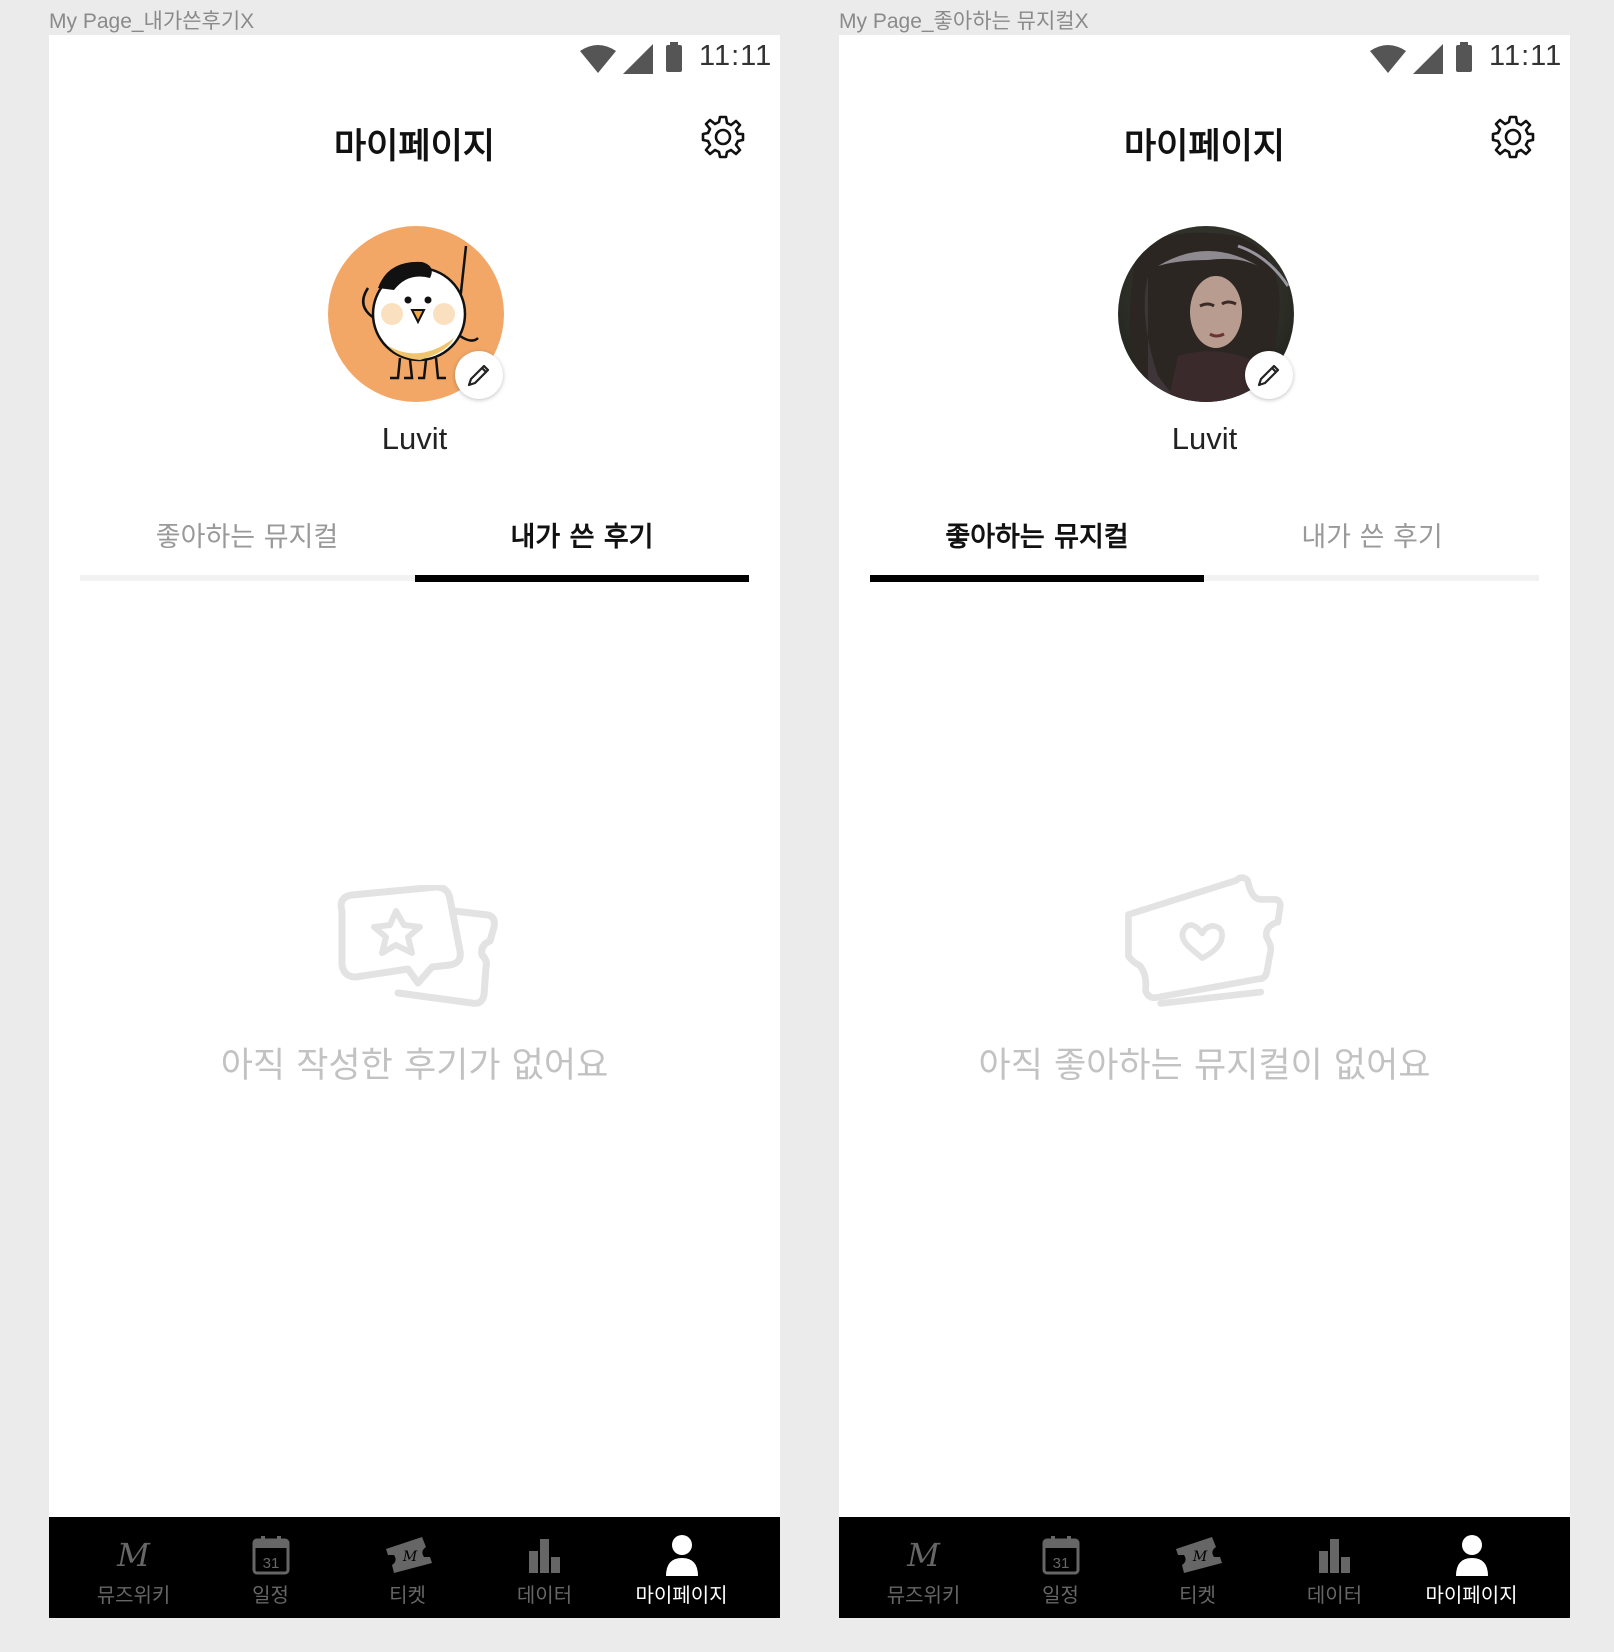 The height and width of the screenshot is (1652, 1614). Describe the element at coordinates (1204, 1066) in the screenshot. I see `empty-state-message: 아직 좋아하는 뮤지컬이 없어요` at that location.